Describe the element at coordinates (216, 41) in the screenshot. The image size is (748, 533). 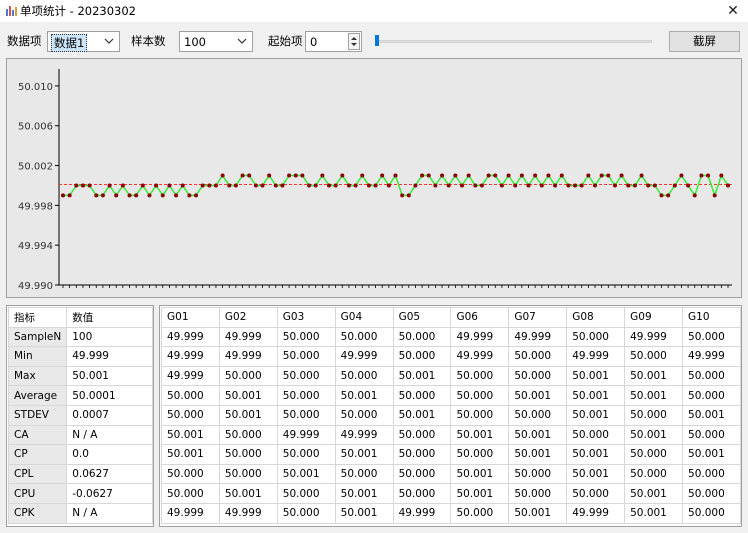
I see `sample-count-select: 100` at that location.